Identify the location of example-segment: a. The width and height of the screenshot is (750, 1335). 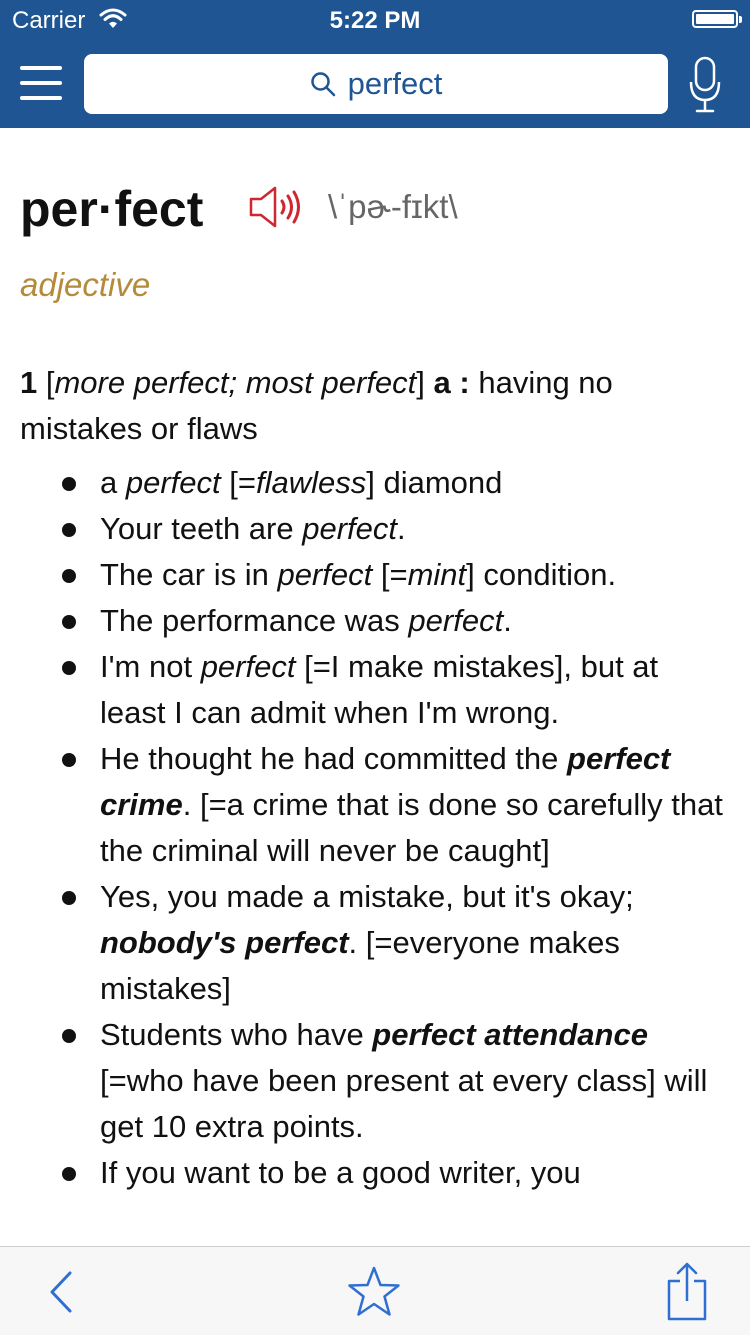
(113, 482).